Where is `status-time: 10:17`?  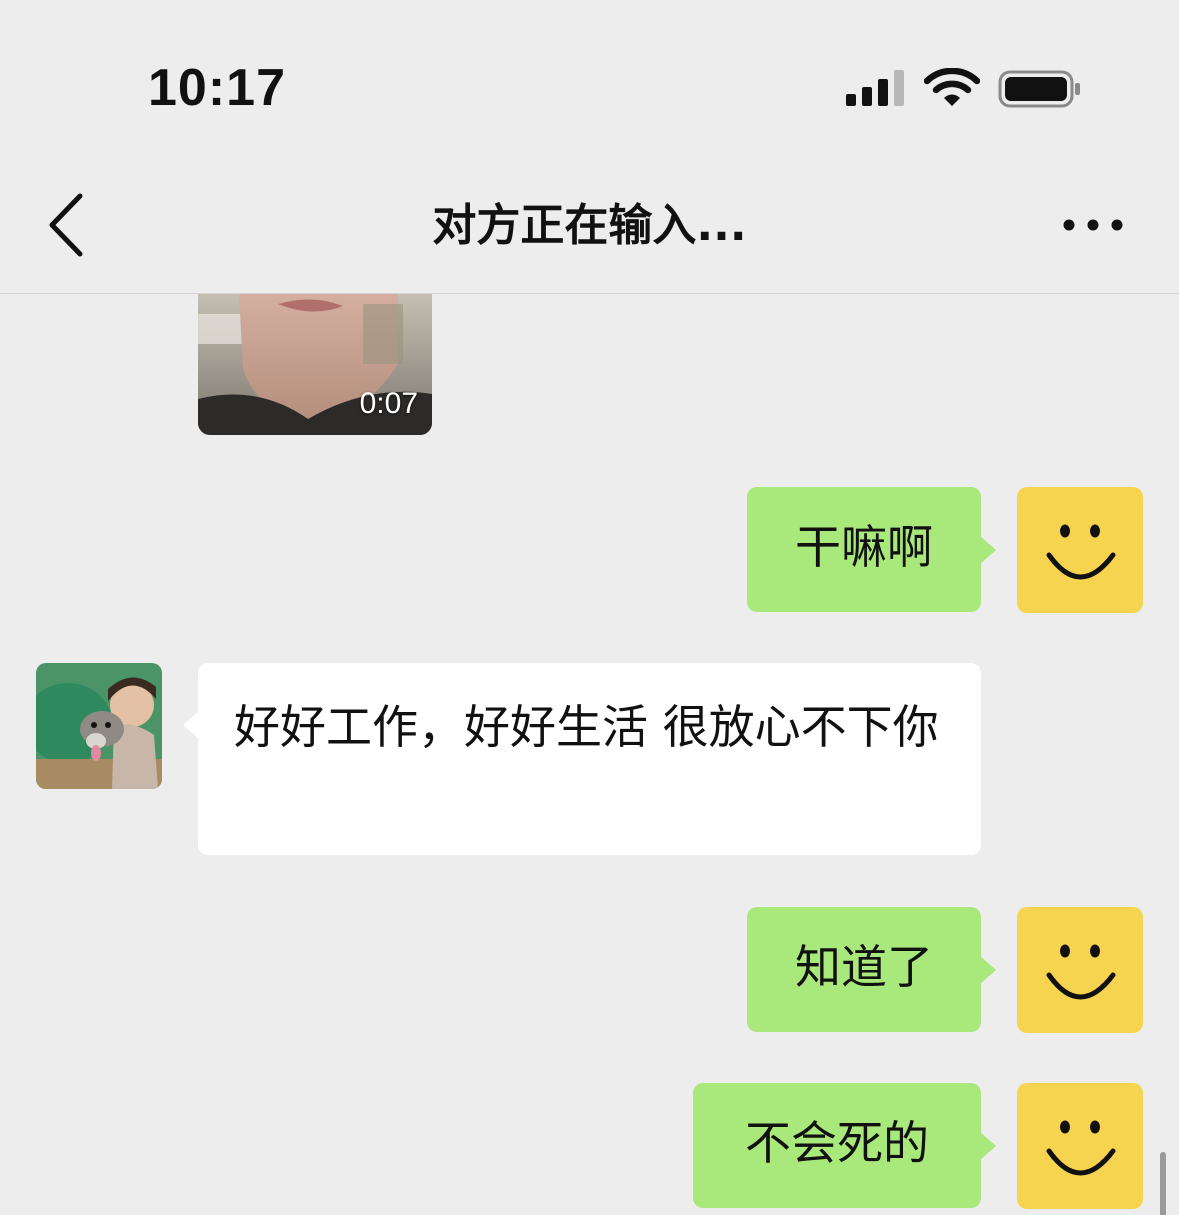 status-time: 10:17 is located at coordinates (217, 88).